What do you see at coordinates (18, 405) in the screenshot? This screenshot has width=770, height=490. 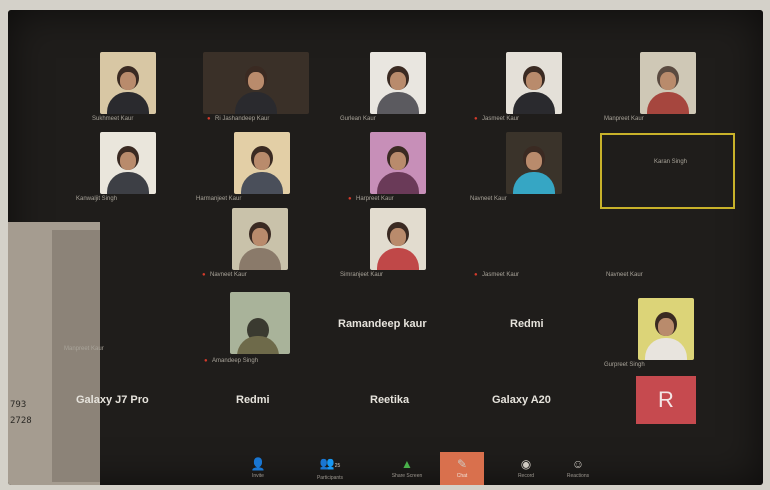 I see `strip-text-1: 793` at bounding box center [18, 405].